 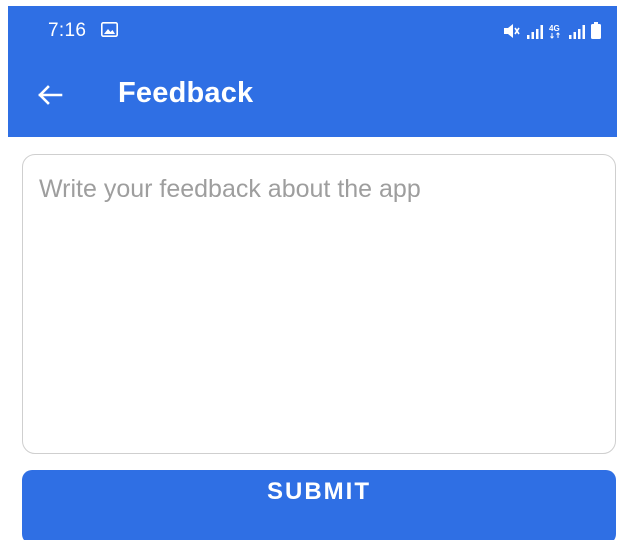 What do you see at coordinates (512, 31) in the screenshot?
I see `mute-icon` at bounding box center [512, 31].